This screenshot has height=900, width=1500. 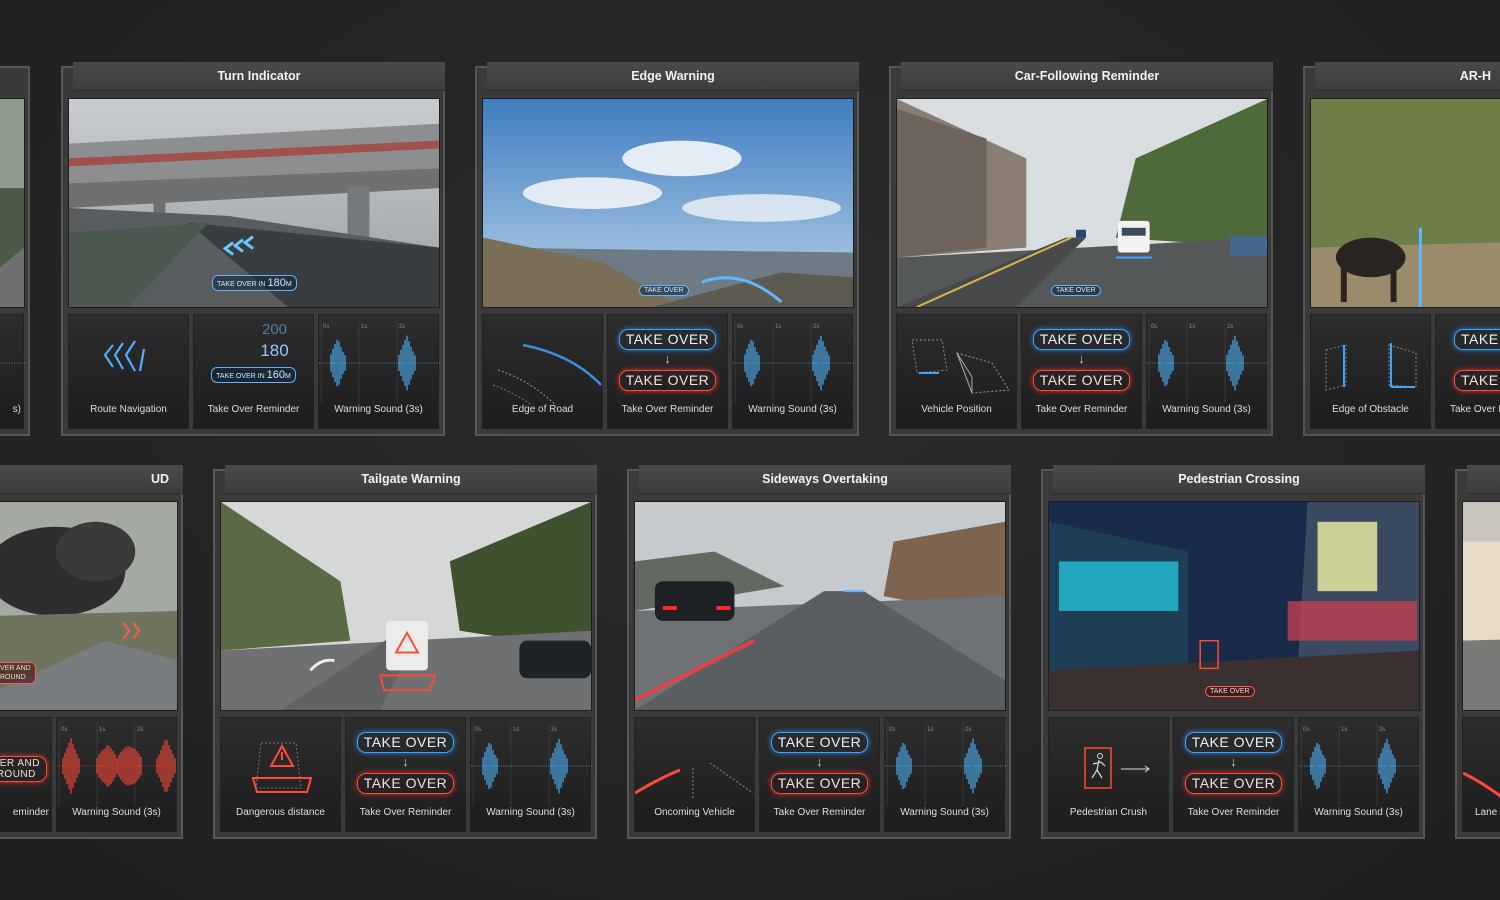 What do you see at coordinates (128, 371) in the screenshot?
I see `panel-route-navigation: Route Navigation` at bounding box center [128, 371].